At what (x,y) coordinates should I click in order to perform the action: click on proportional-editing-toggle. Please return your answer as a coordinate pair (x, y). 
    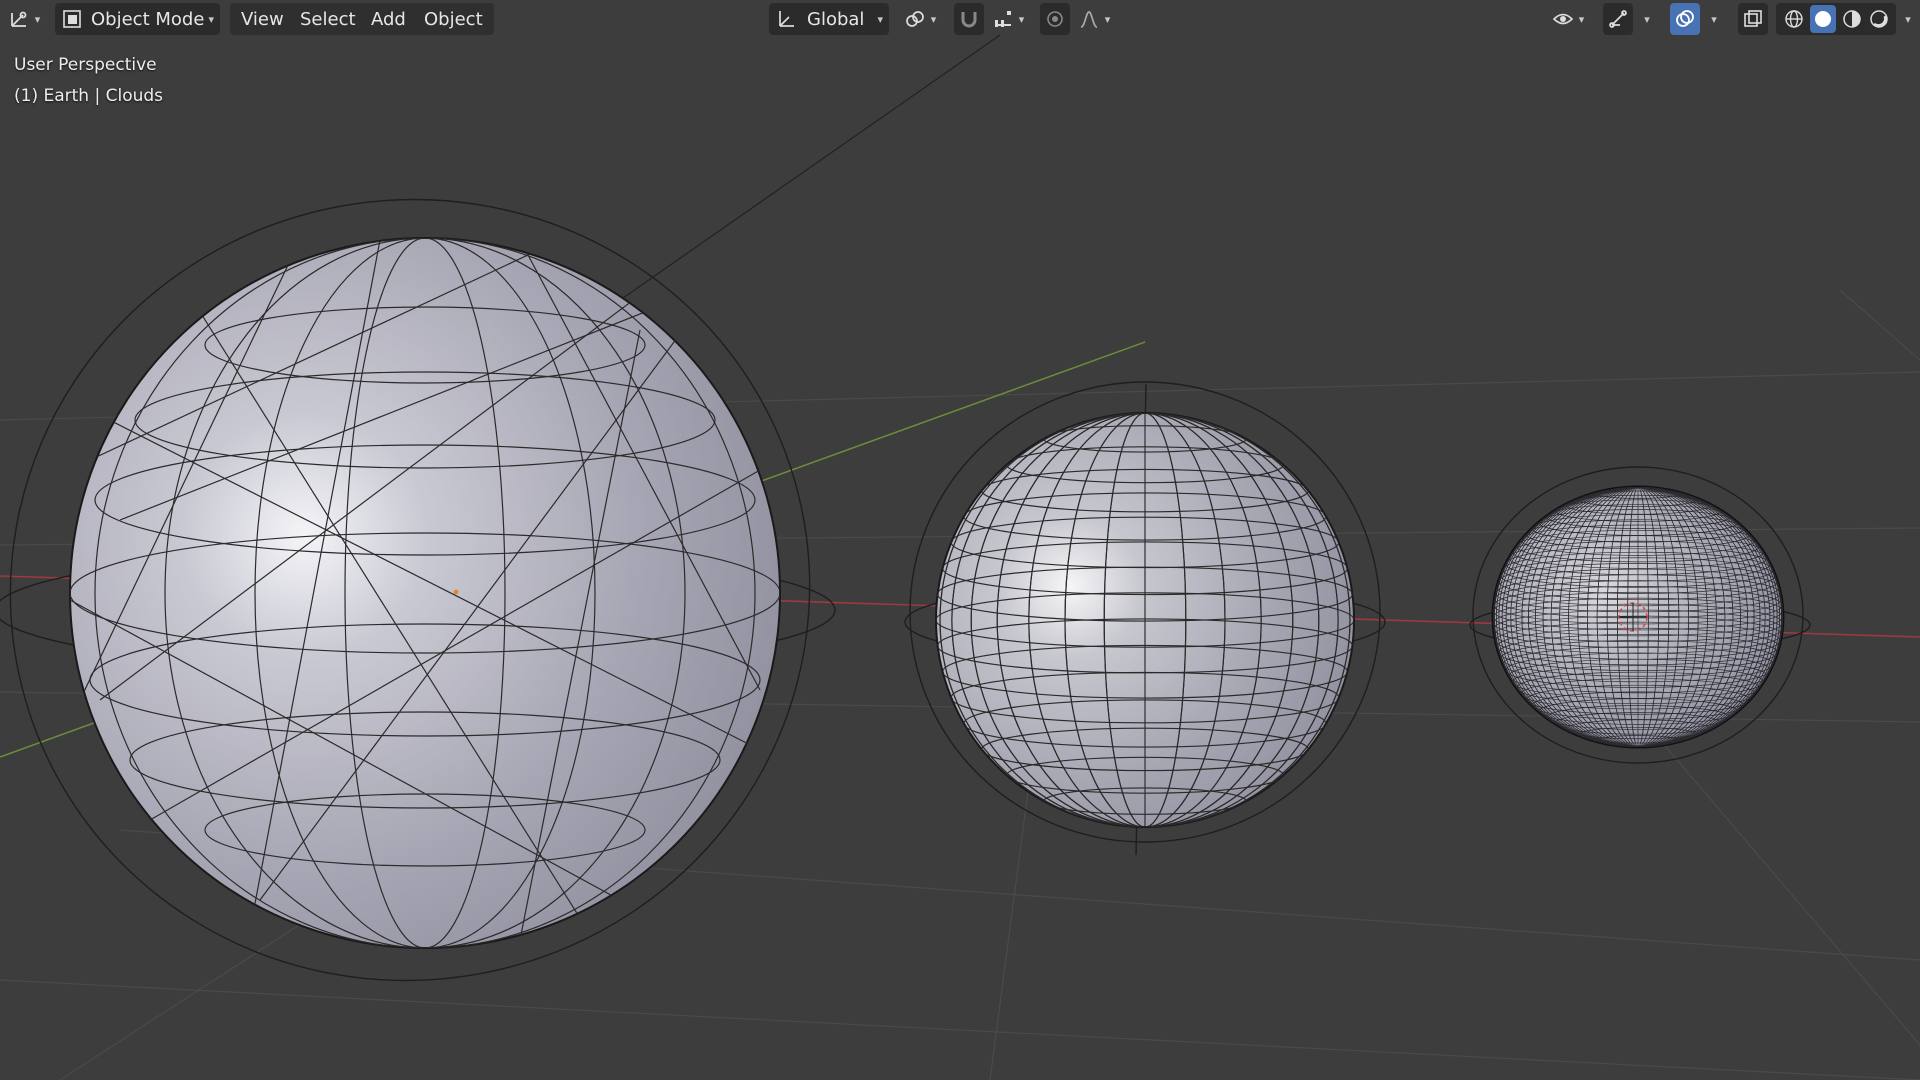
    Looking at the image, I should click on (1055, 19).